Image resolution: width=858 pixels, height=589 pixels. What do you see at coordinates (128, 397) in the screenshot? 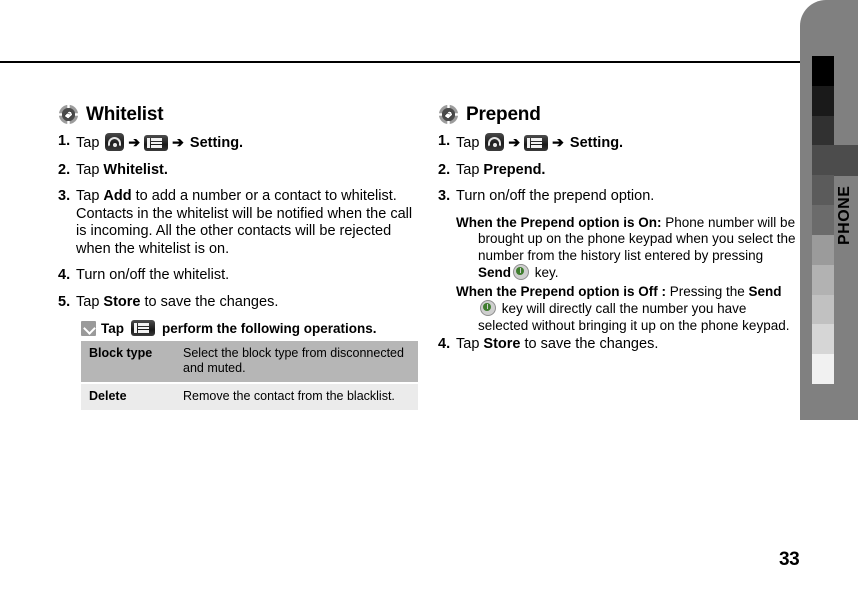
I see `table-cell-key: Delete` at bounding box center [128, 397].